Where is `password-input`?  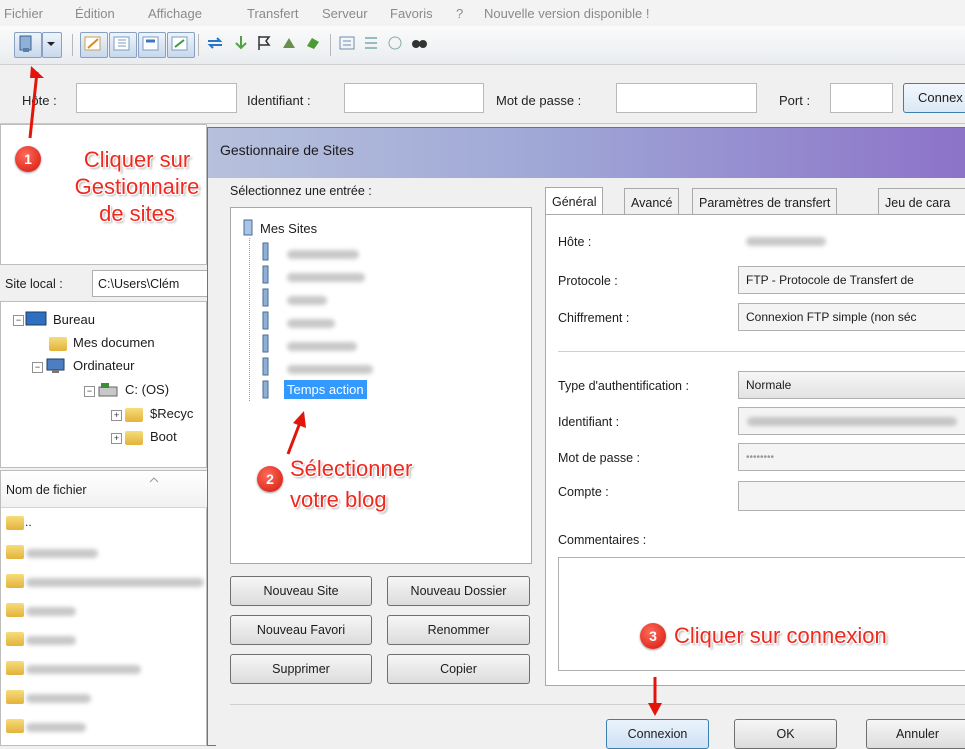
password-input is located at coordinates (686, 98).